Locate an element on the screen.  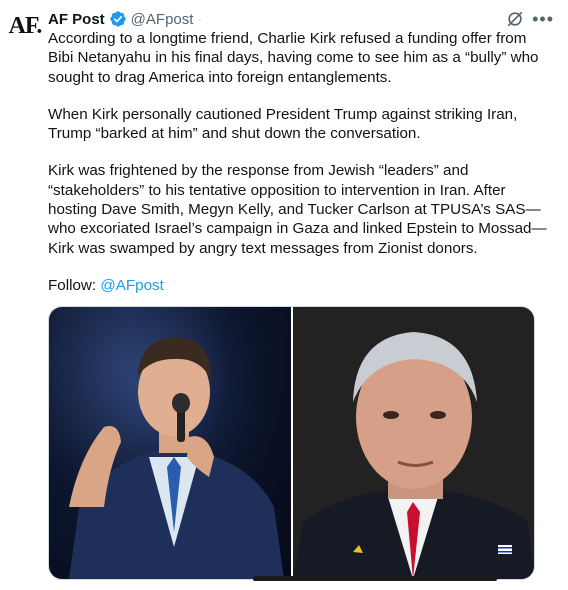
follow-label: Follow: is located at coordinates (74, 285).